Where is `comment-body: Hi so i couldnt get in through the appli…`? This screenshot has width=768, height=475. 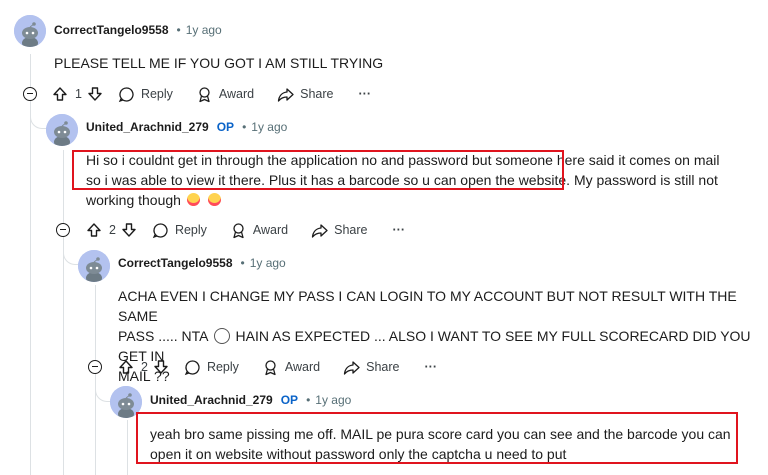 comment-body: Hi so i couldnt get in through the appli… is located at coordinates (416, 180).